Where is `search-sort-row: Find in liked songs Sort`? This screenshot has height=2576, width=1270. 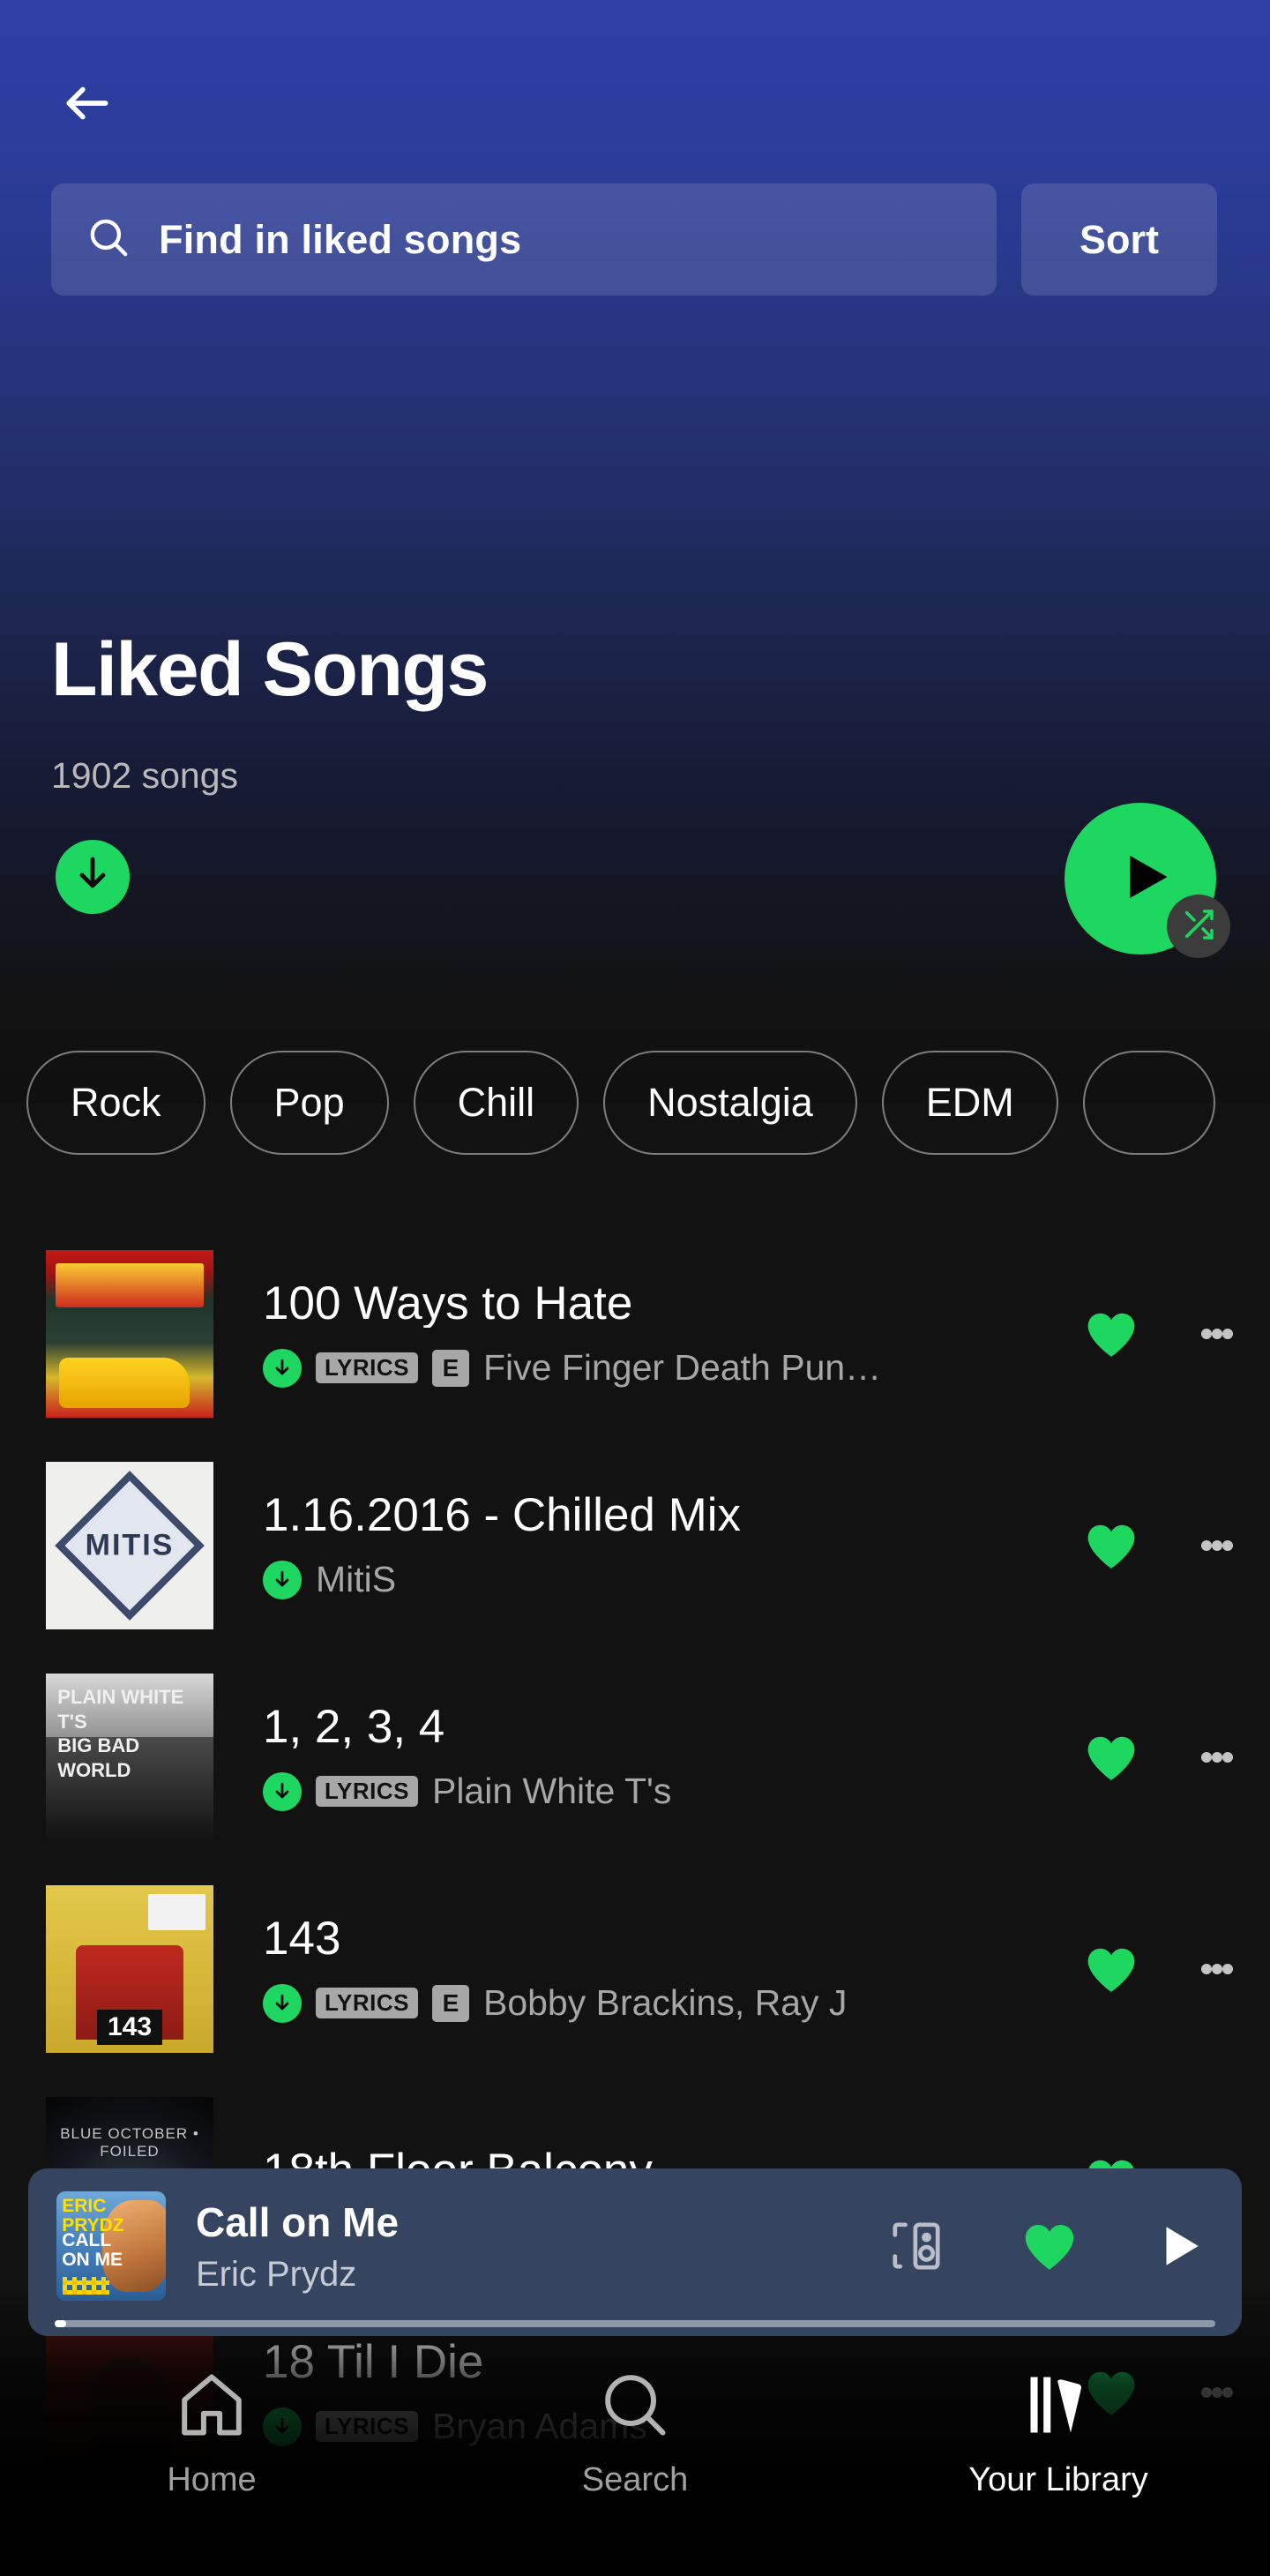 search-sort-row: Find in liked songs Sort is located at coordinates (634, 239).